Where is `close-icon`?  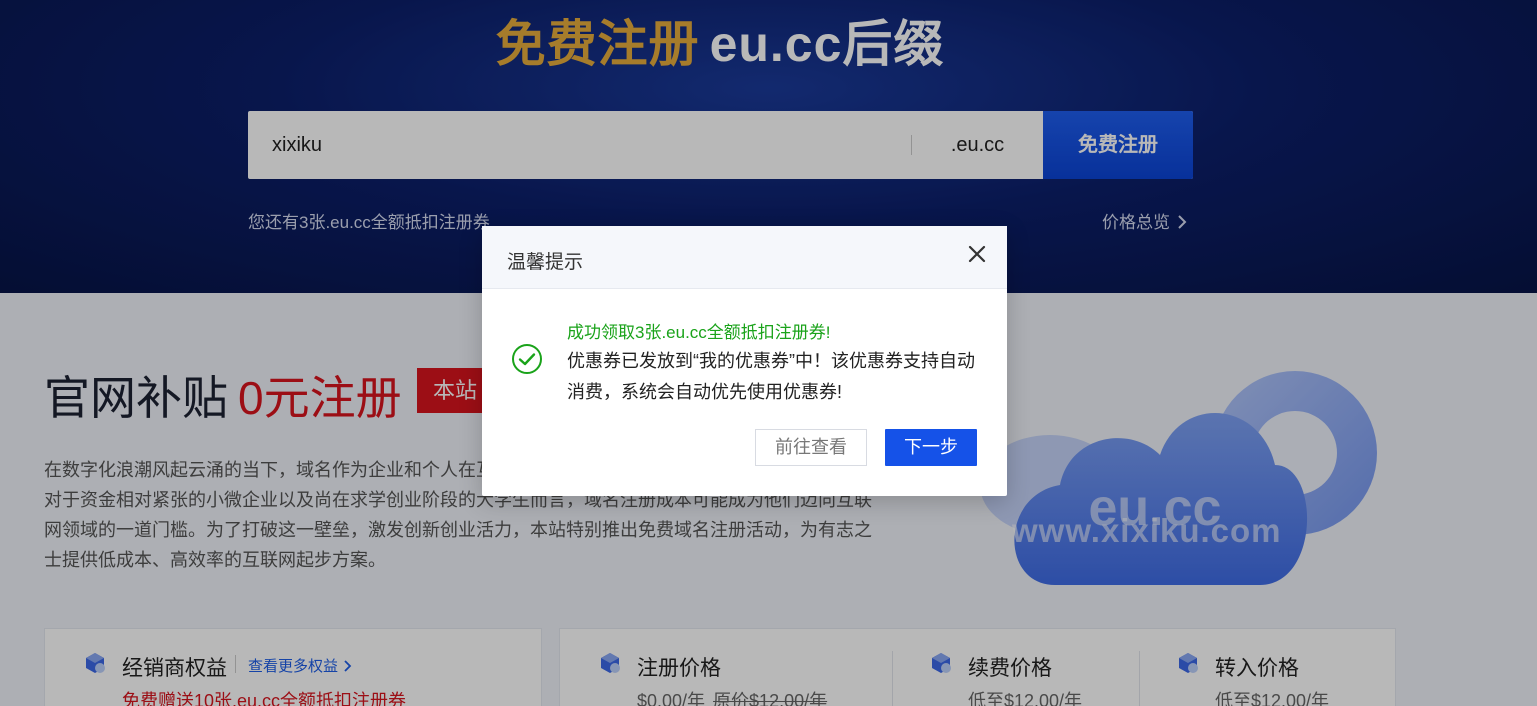
close-icon is located at coordinates (977, 254).